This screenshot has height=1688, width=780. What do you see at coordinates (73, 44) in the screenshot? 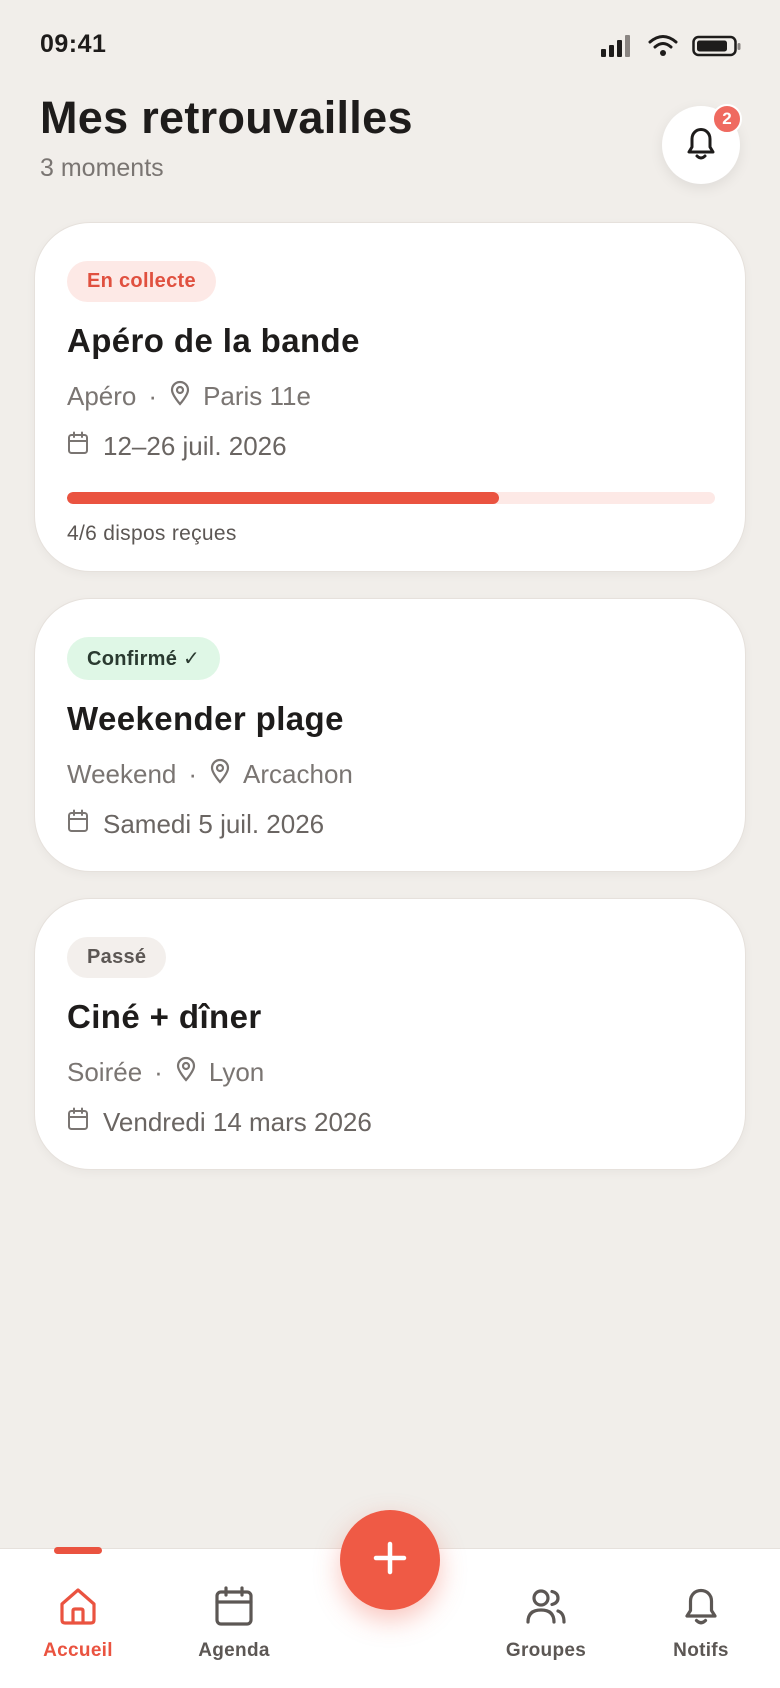
I see `status-time: 09:41` at bounding box center [73, 44].